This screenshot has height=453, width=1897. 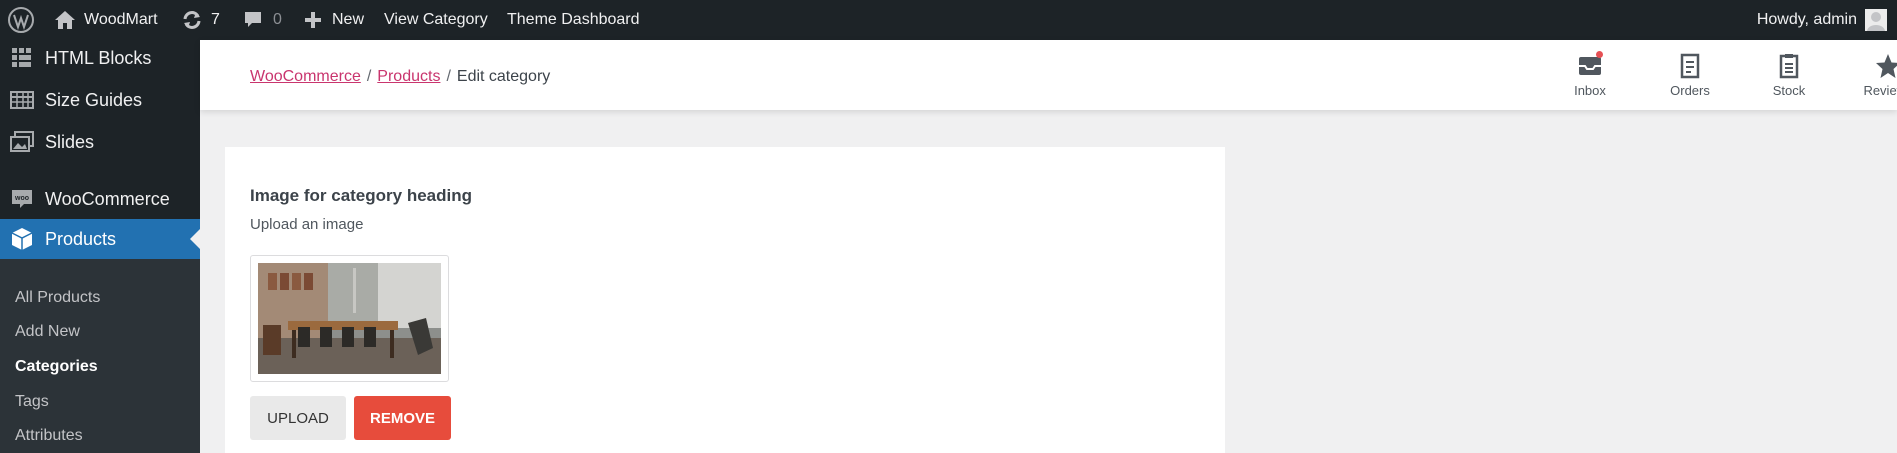 I want to click on submenu-item-tags: Tags, so click(x=32, y=402).